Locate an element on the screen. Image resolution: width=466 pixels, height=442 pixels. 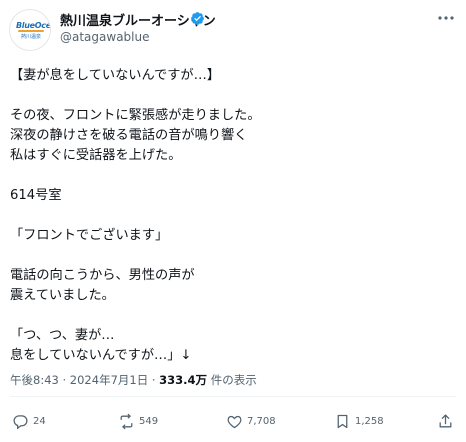
bookmark-icon is located at coordinates (342, 421).